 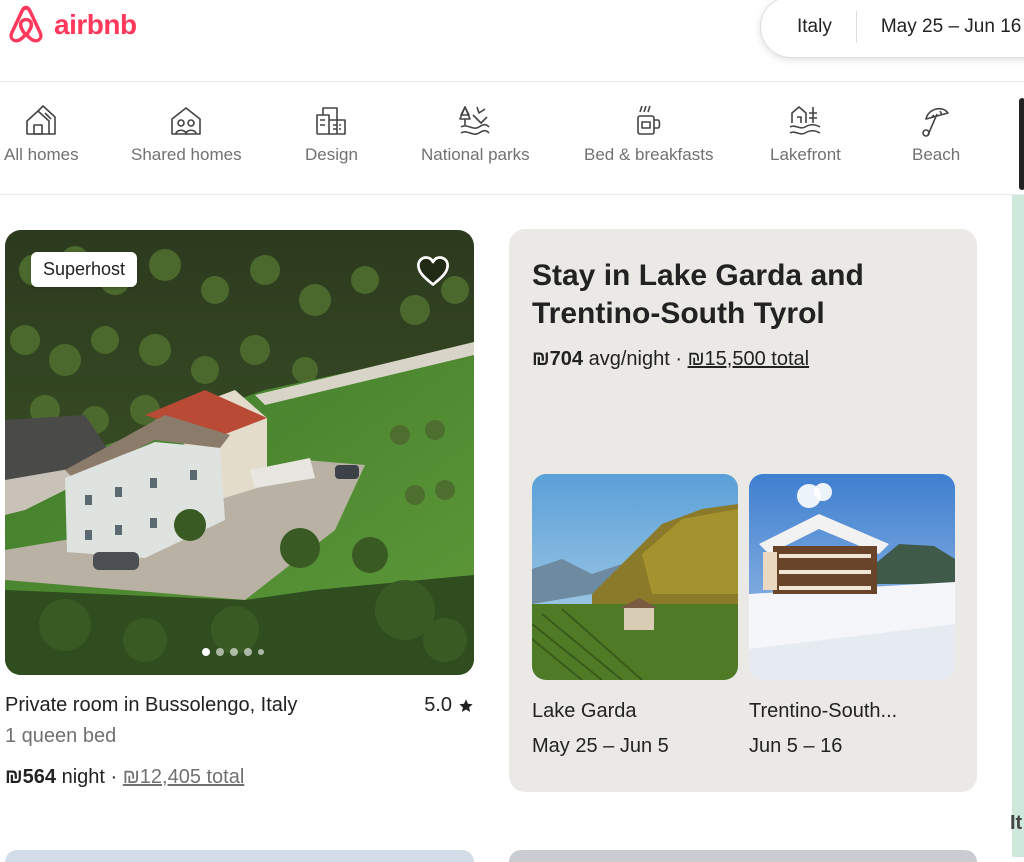 What do you see at coordinates (600, 746) in the screenshot?
I see `destination-dates: May 25 – Jun 5` at bounding box center [600, 746].